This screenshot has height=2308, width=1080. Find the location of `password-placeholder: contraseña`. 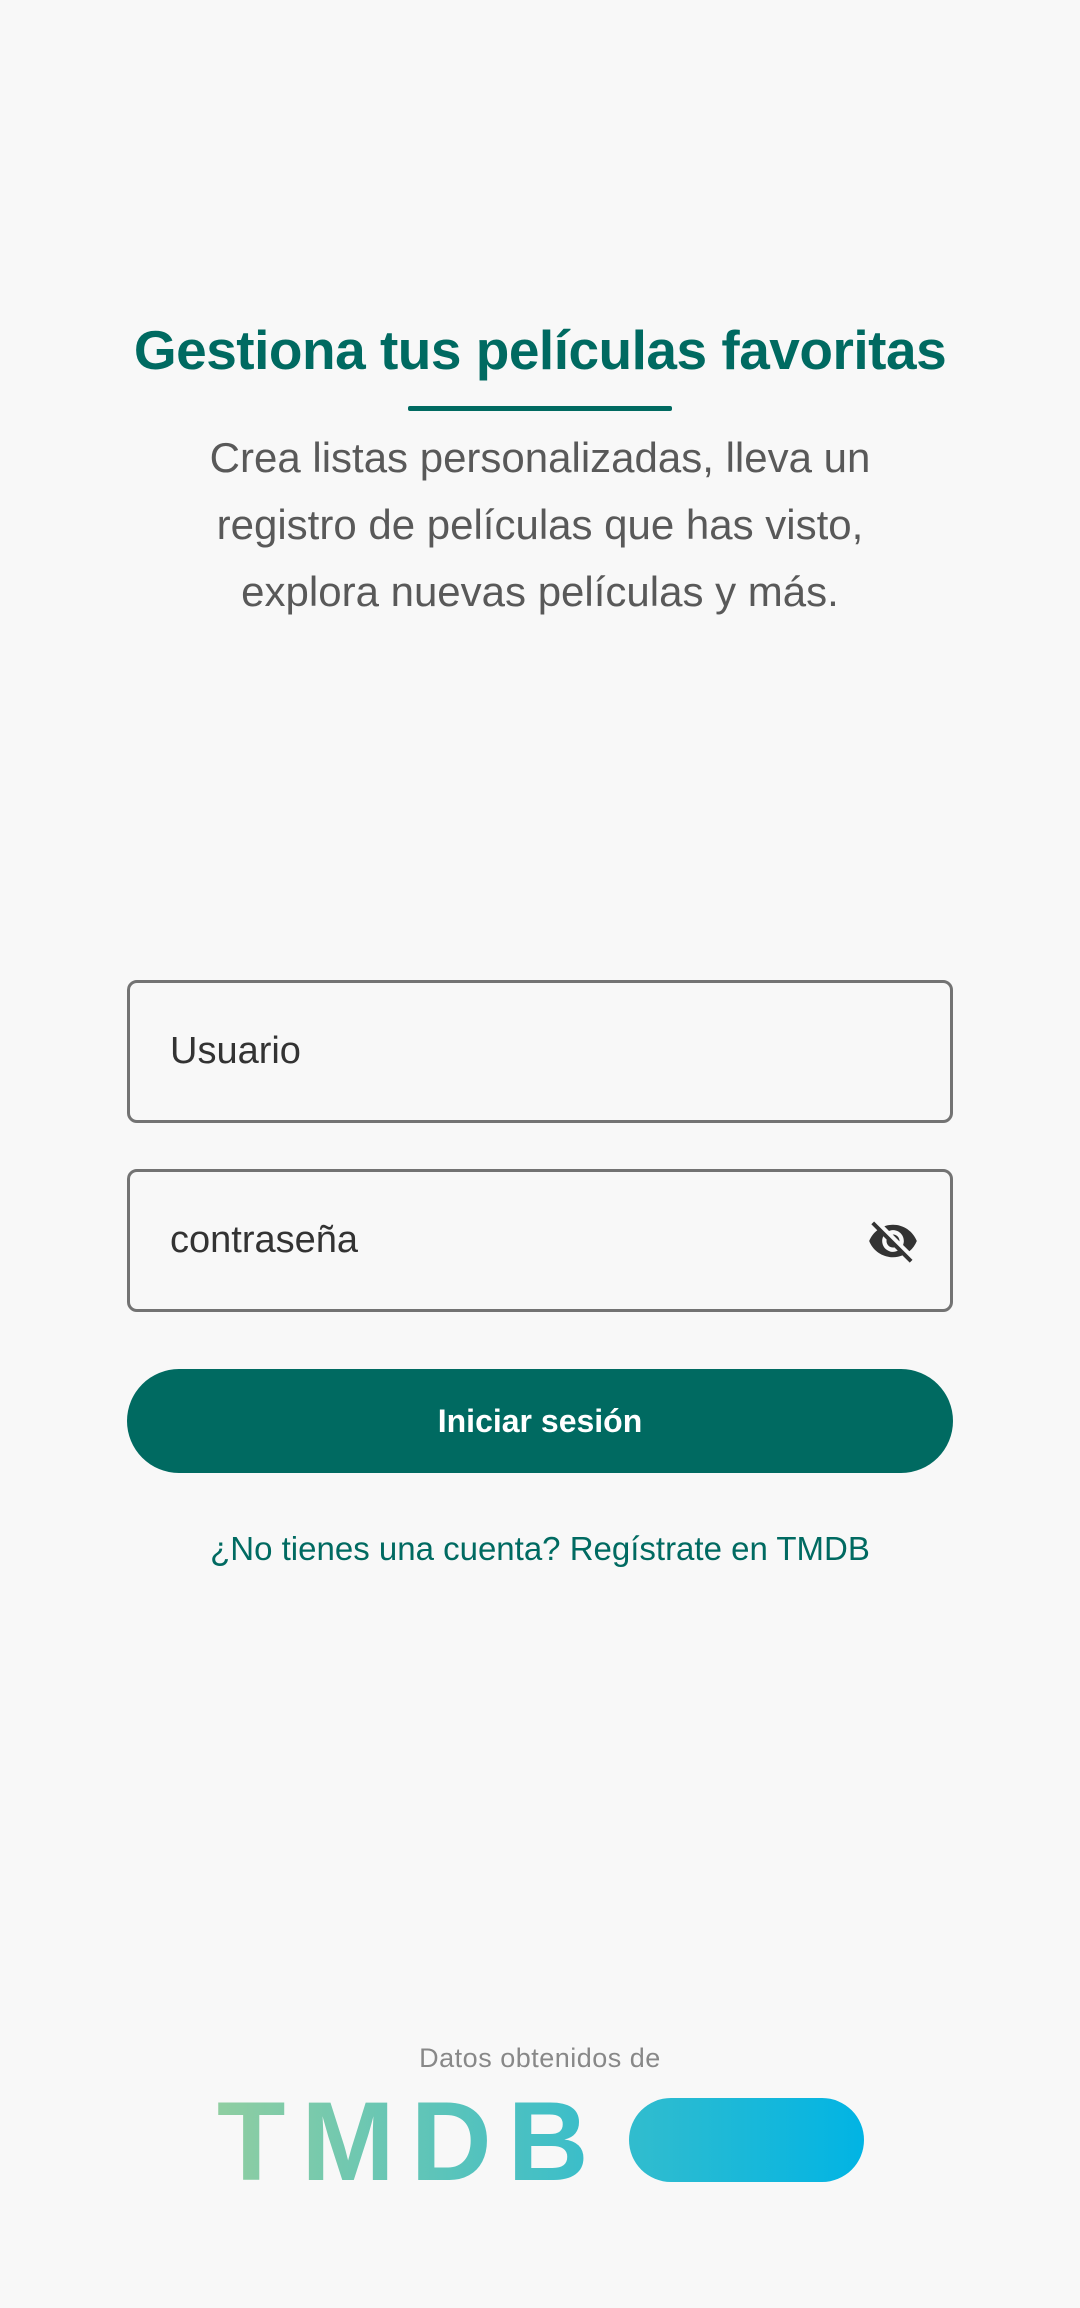

password-placeholder: contraseña is located at coordinates (264, 1240).